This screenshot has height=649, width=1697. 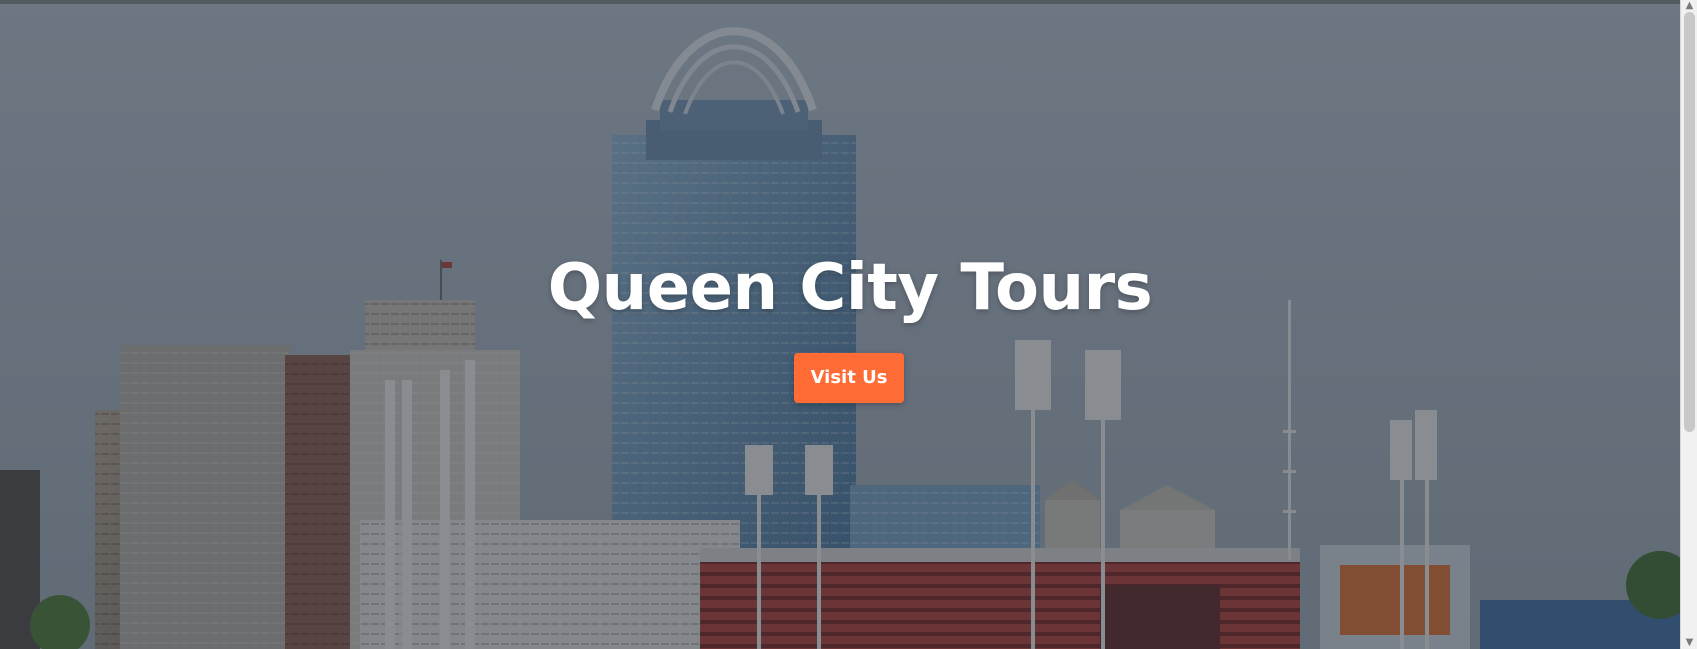 I want to click on chevron-up-icon: ▲, so click(x=1689, y=6).